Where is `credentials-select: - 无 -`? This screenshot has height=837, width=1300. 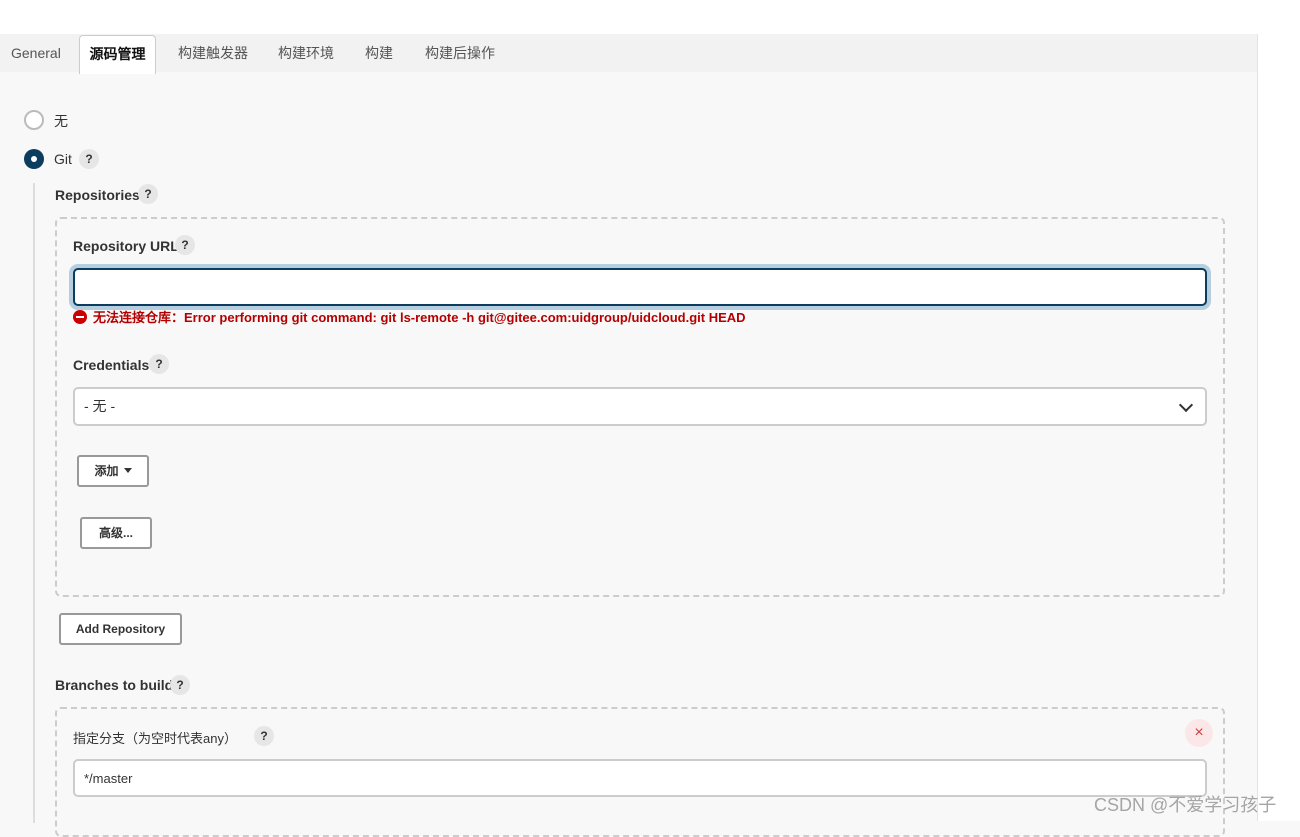
credentials-select: - 无 - is located at coordinates (640, 406).